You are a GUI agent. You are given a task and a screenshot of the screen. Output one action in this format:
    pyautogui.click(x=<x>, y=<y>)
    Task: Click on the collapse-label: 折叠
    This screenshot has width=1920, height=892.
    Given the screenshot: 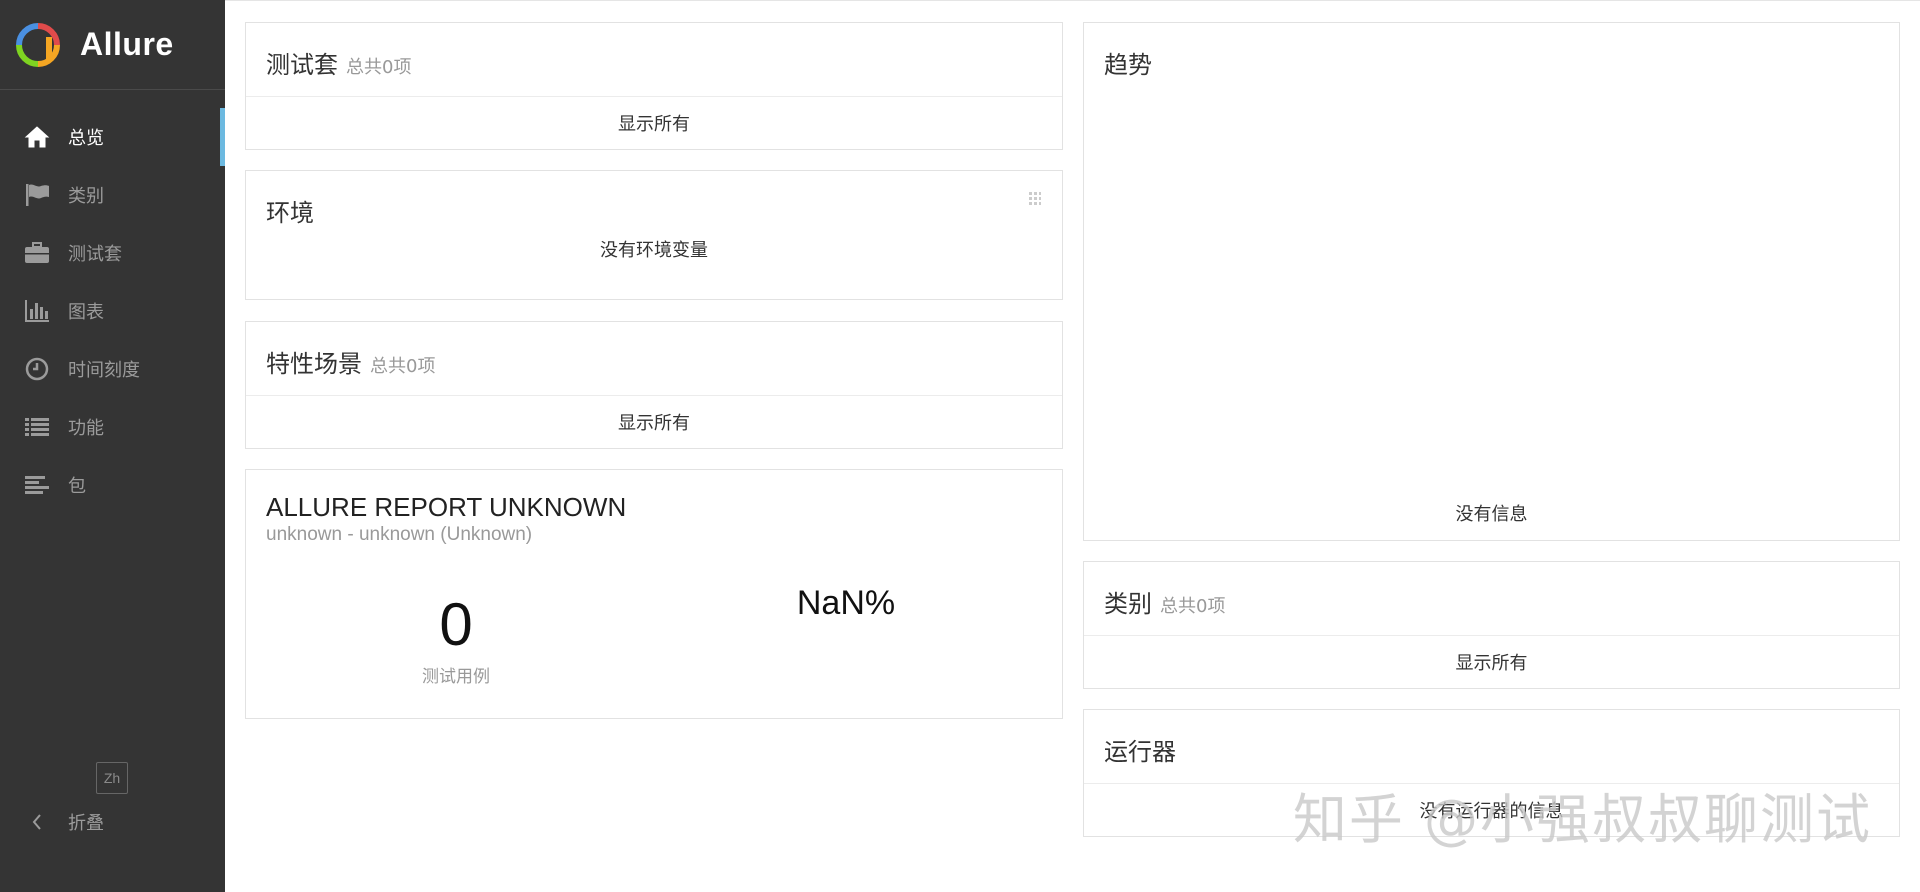 What is the action you would take?
    pyautogui.click(x=86, y=823)
    